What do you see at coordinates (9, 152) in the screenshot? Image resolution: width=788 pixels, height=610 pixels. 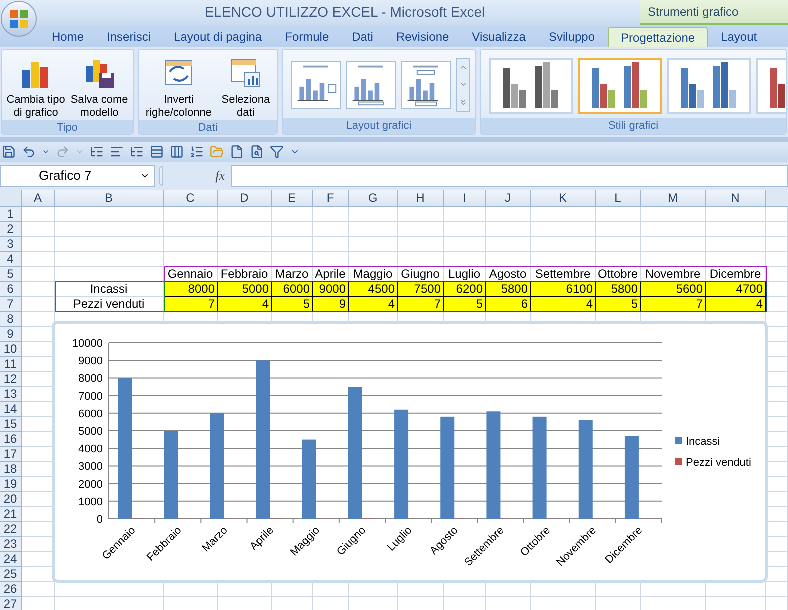 I see `save-icon` at bounding box center [9, 152].